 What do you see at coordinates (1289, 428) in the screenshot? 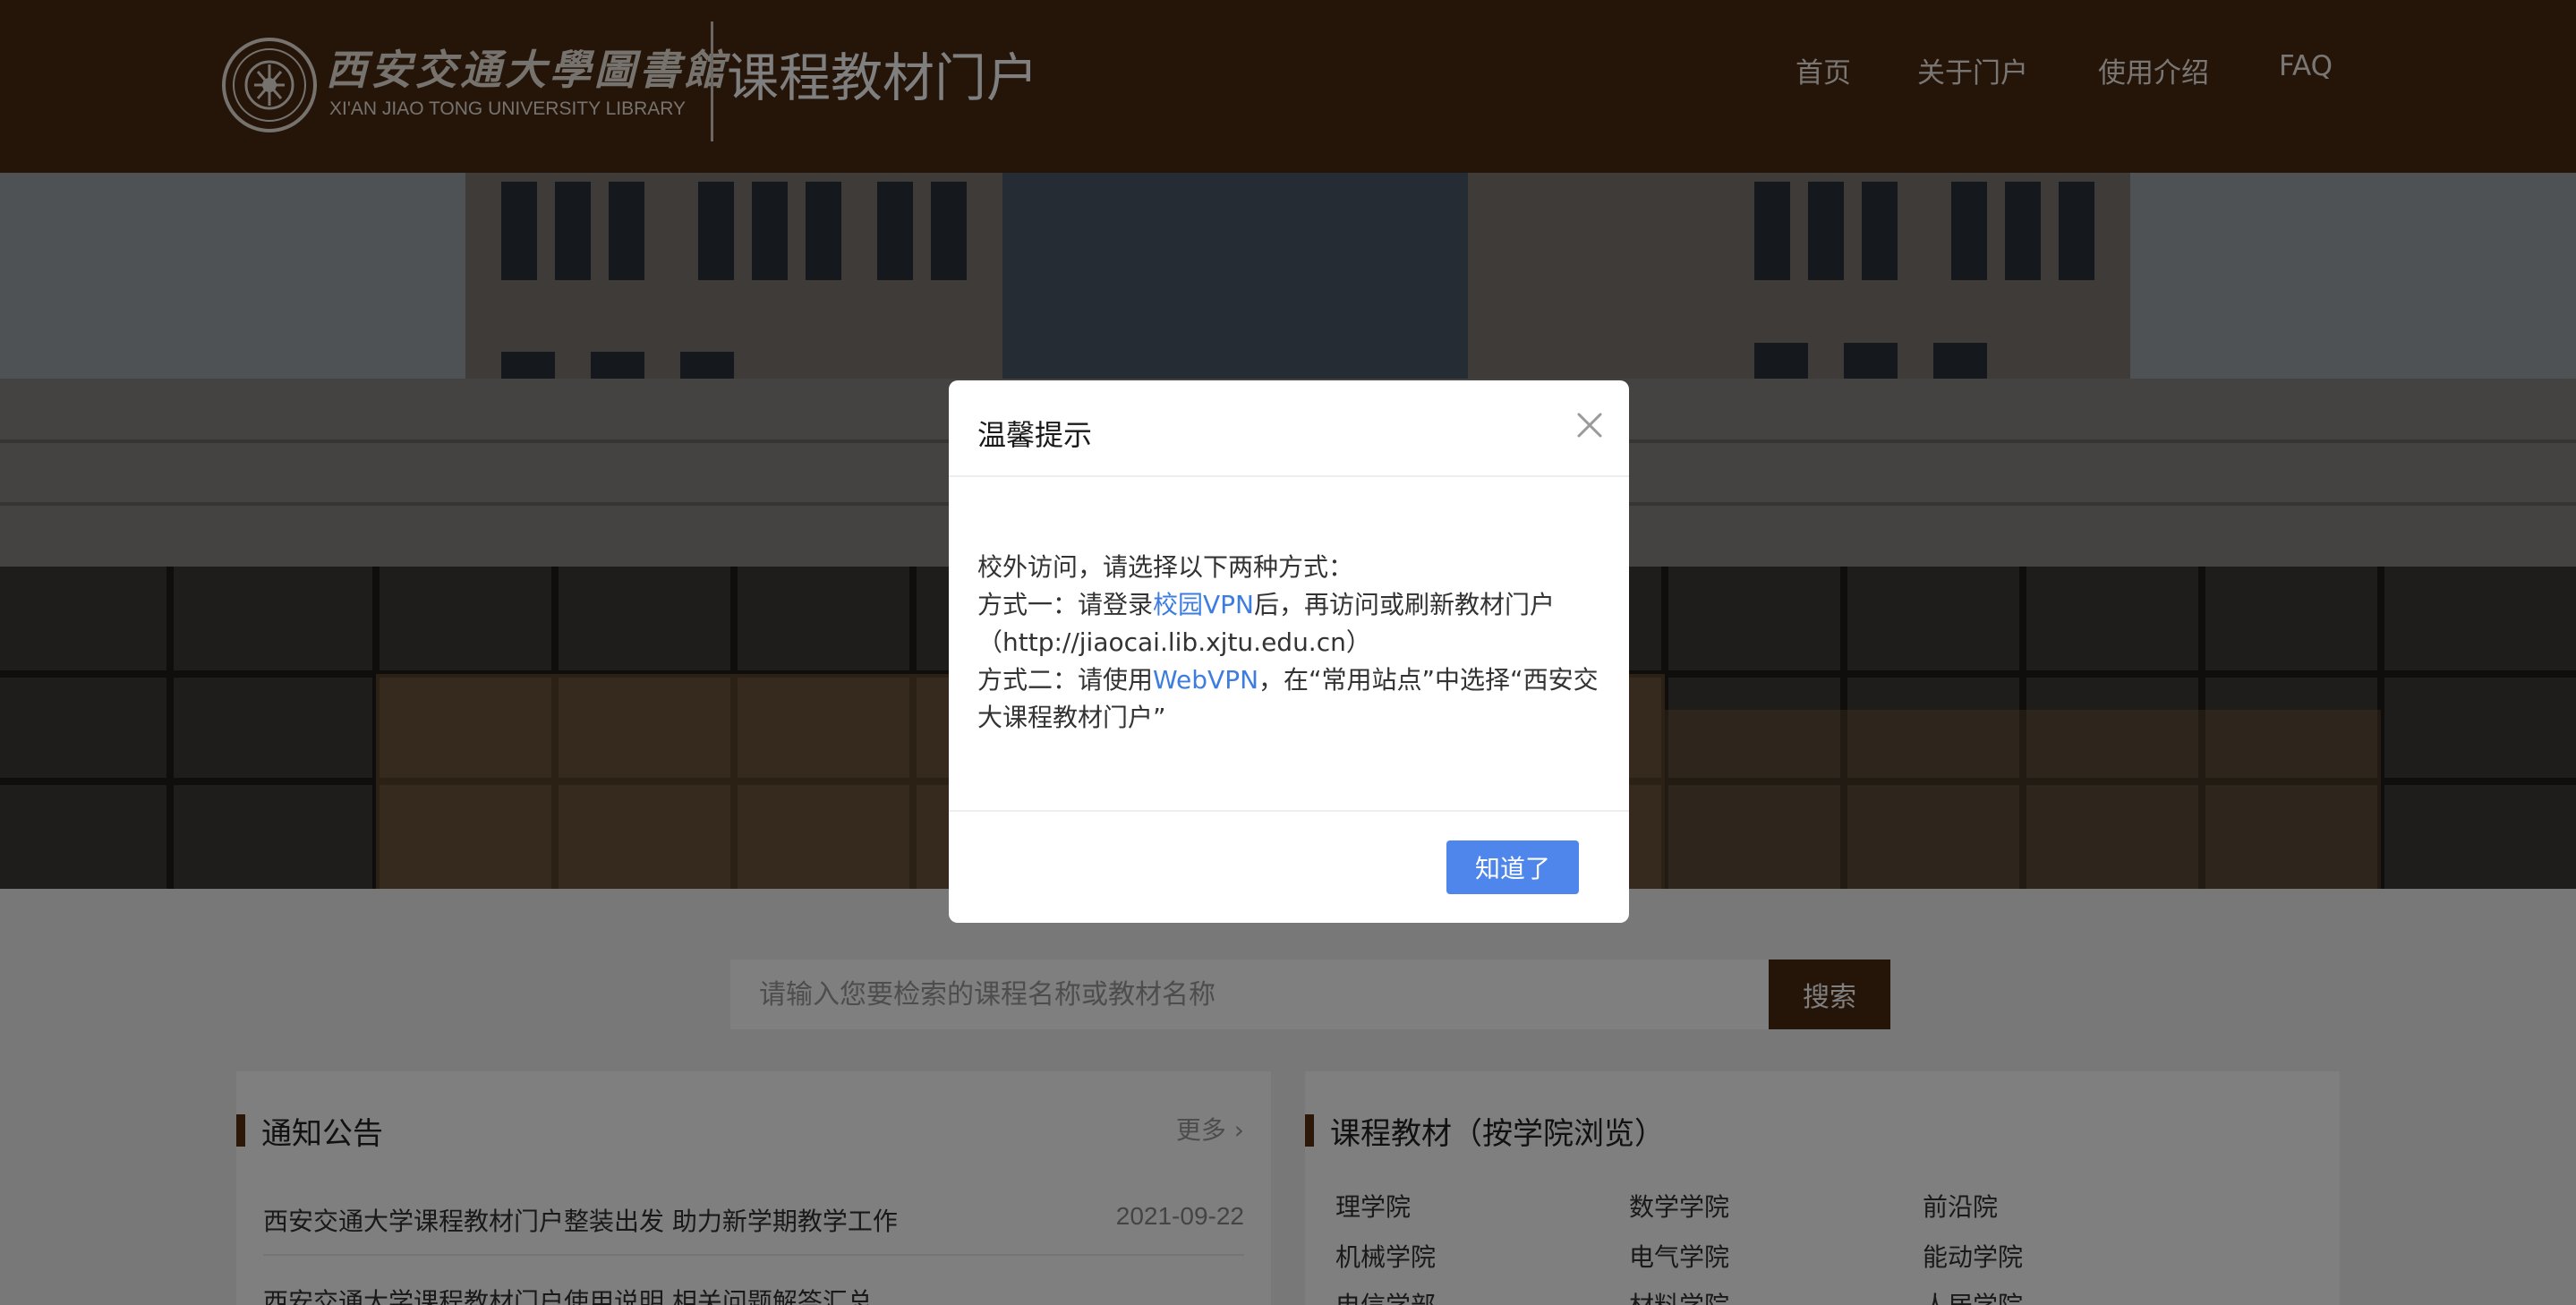
I see `dialog-header: 温馨提示` at bounding box center [1289, 428].